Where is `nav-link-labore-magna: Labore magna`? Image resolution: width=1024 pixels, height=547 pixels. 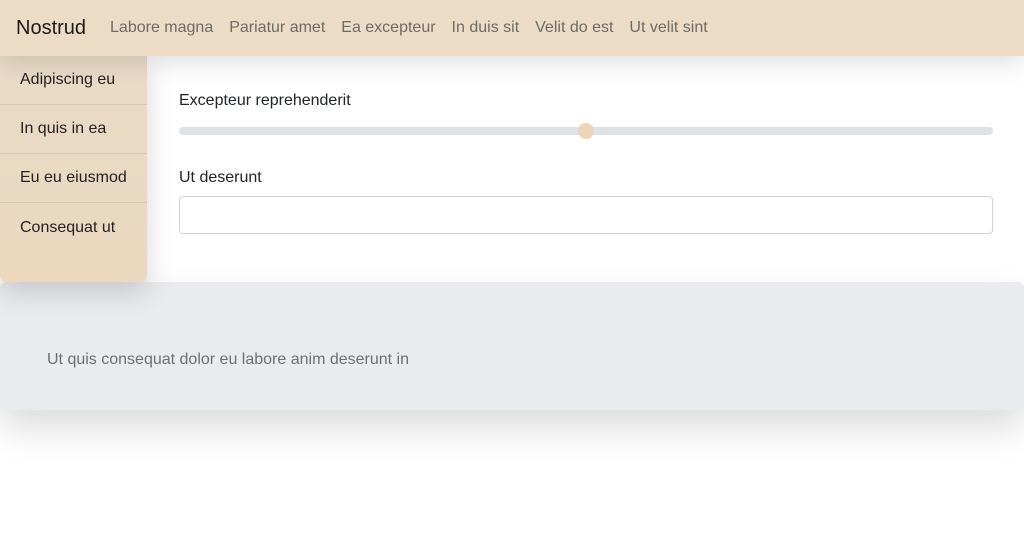 nav-link-labore-magna: Labore magna is located at coordinates (161, 28).